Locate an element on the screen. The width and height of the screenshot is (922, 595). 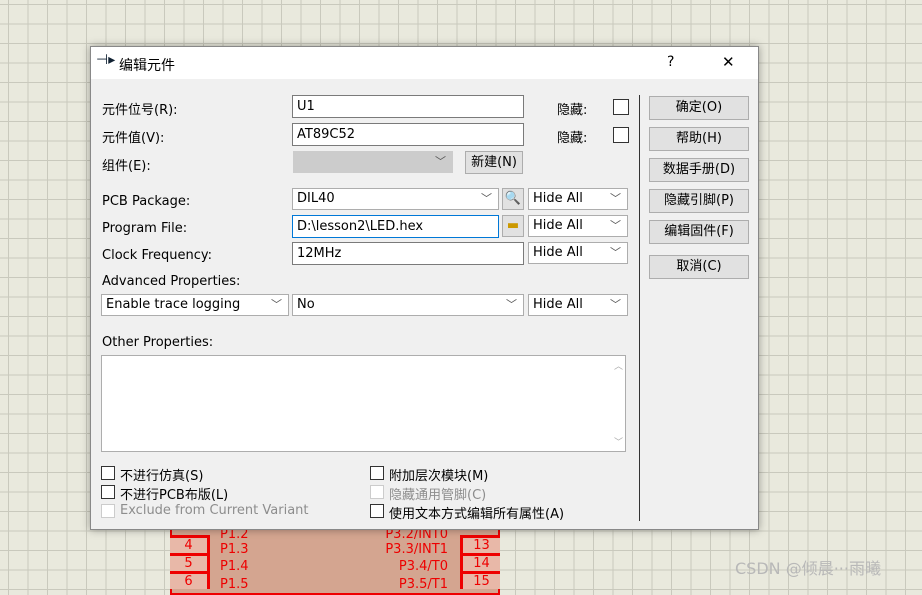
pin-label: P3.4/T0 is located at coordinates (423, 566).